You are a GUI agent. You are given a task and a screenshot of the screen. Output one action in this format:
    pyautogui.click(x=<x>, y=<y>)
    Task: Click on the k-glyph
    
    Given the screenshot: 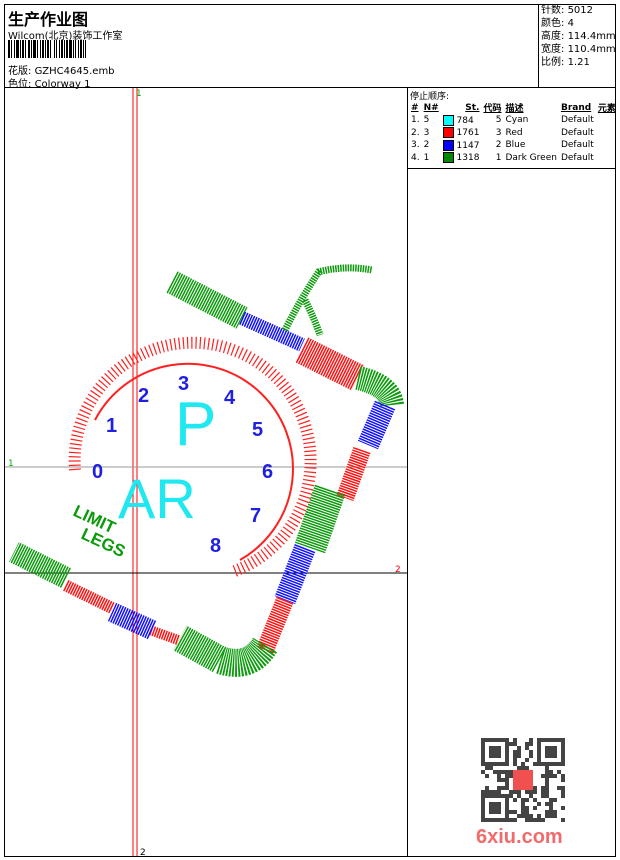 What is the action you would take?
    pyautogui.click(x=327, y=300)
    